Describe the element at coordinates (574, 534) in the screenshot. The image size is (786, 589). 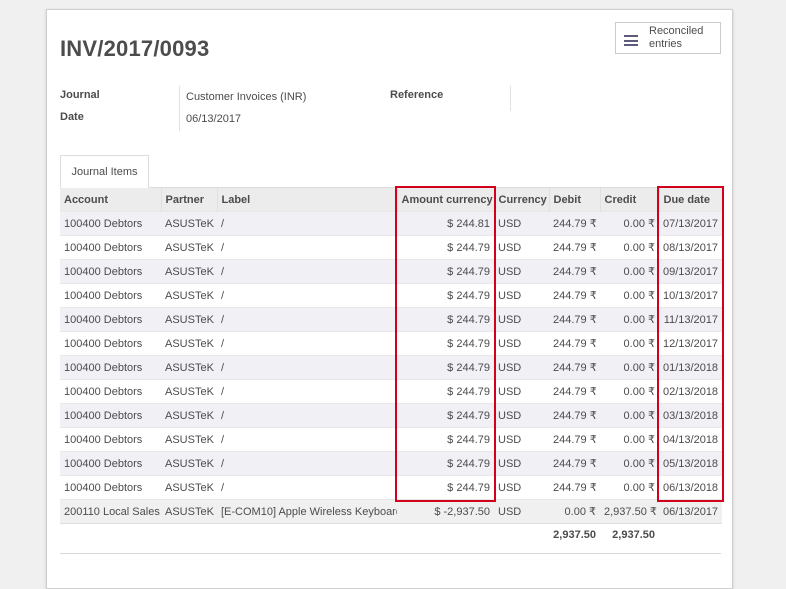
I see `total-debit: 2,937.50` at that location.